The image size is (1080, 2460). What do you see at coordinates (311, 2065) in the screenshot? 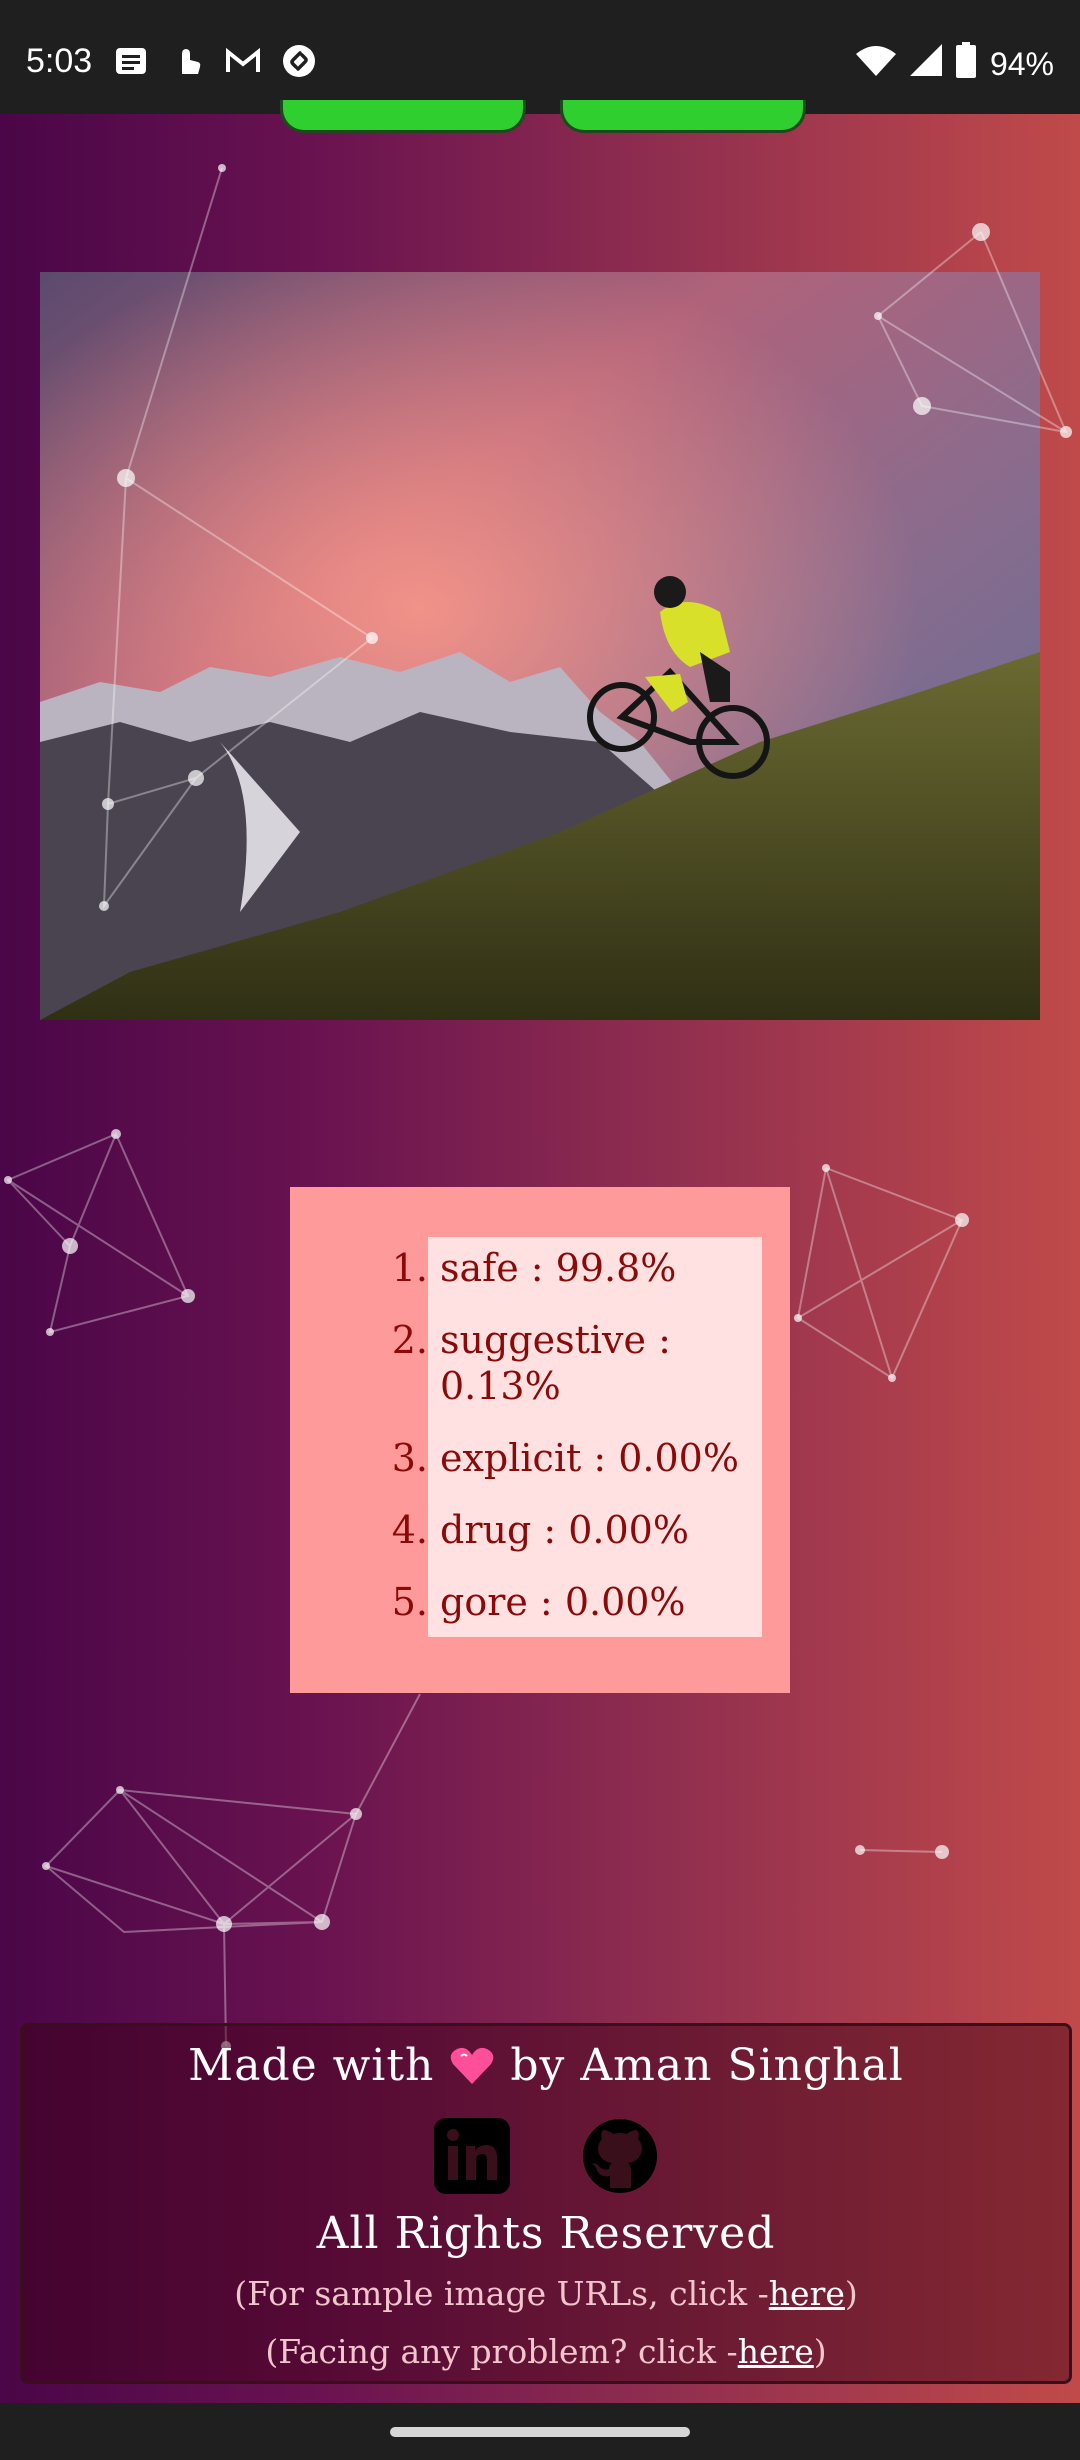
I see `made-with-prefix: Made with` at bounding box center [311, 2065].